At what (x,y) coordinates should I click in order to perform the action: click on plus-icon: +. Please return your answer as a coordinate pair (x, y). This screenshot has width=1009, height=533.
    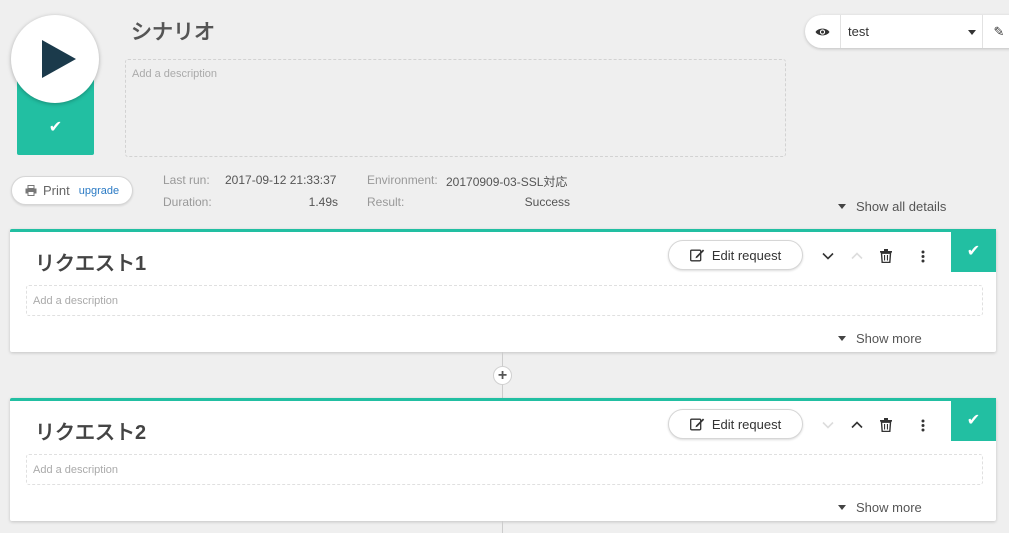
    Looking at the image, I should click on (502, 375).